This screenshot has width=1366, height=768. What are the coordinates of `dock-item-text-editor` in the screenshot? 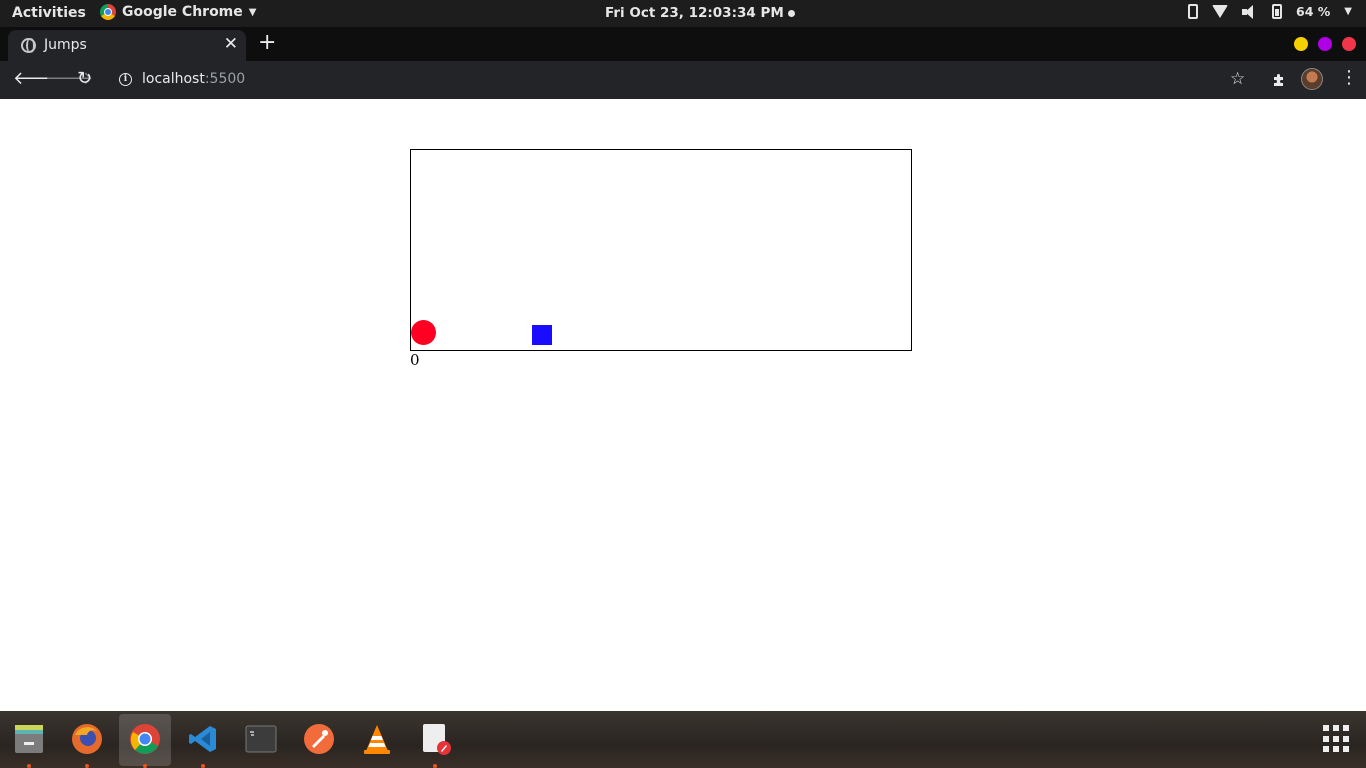 It's located at (435, 741).